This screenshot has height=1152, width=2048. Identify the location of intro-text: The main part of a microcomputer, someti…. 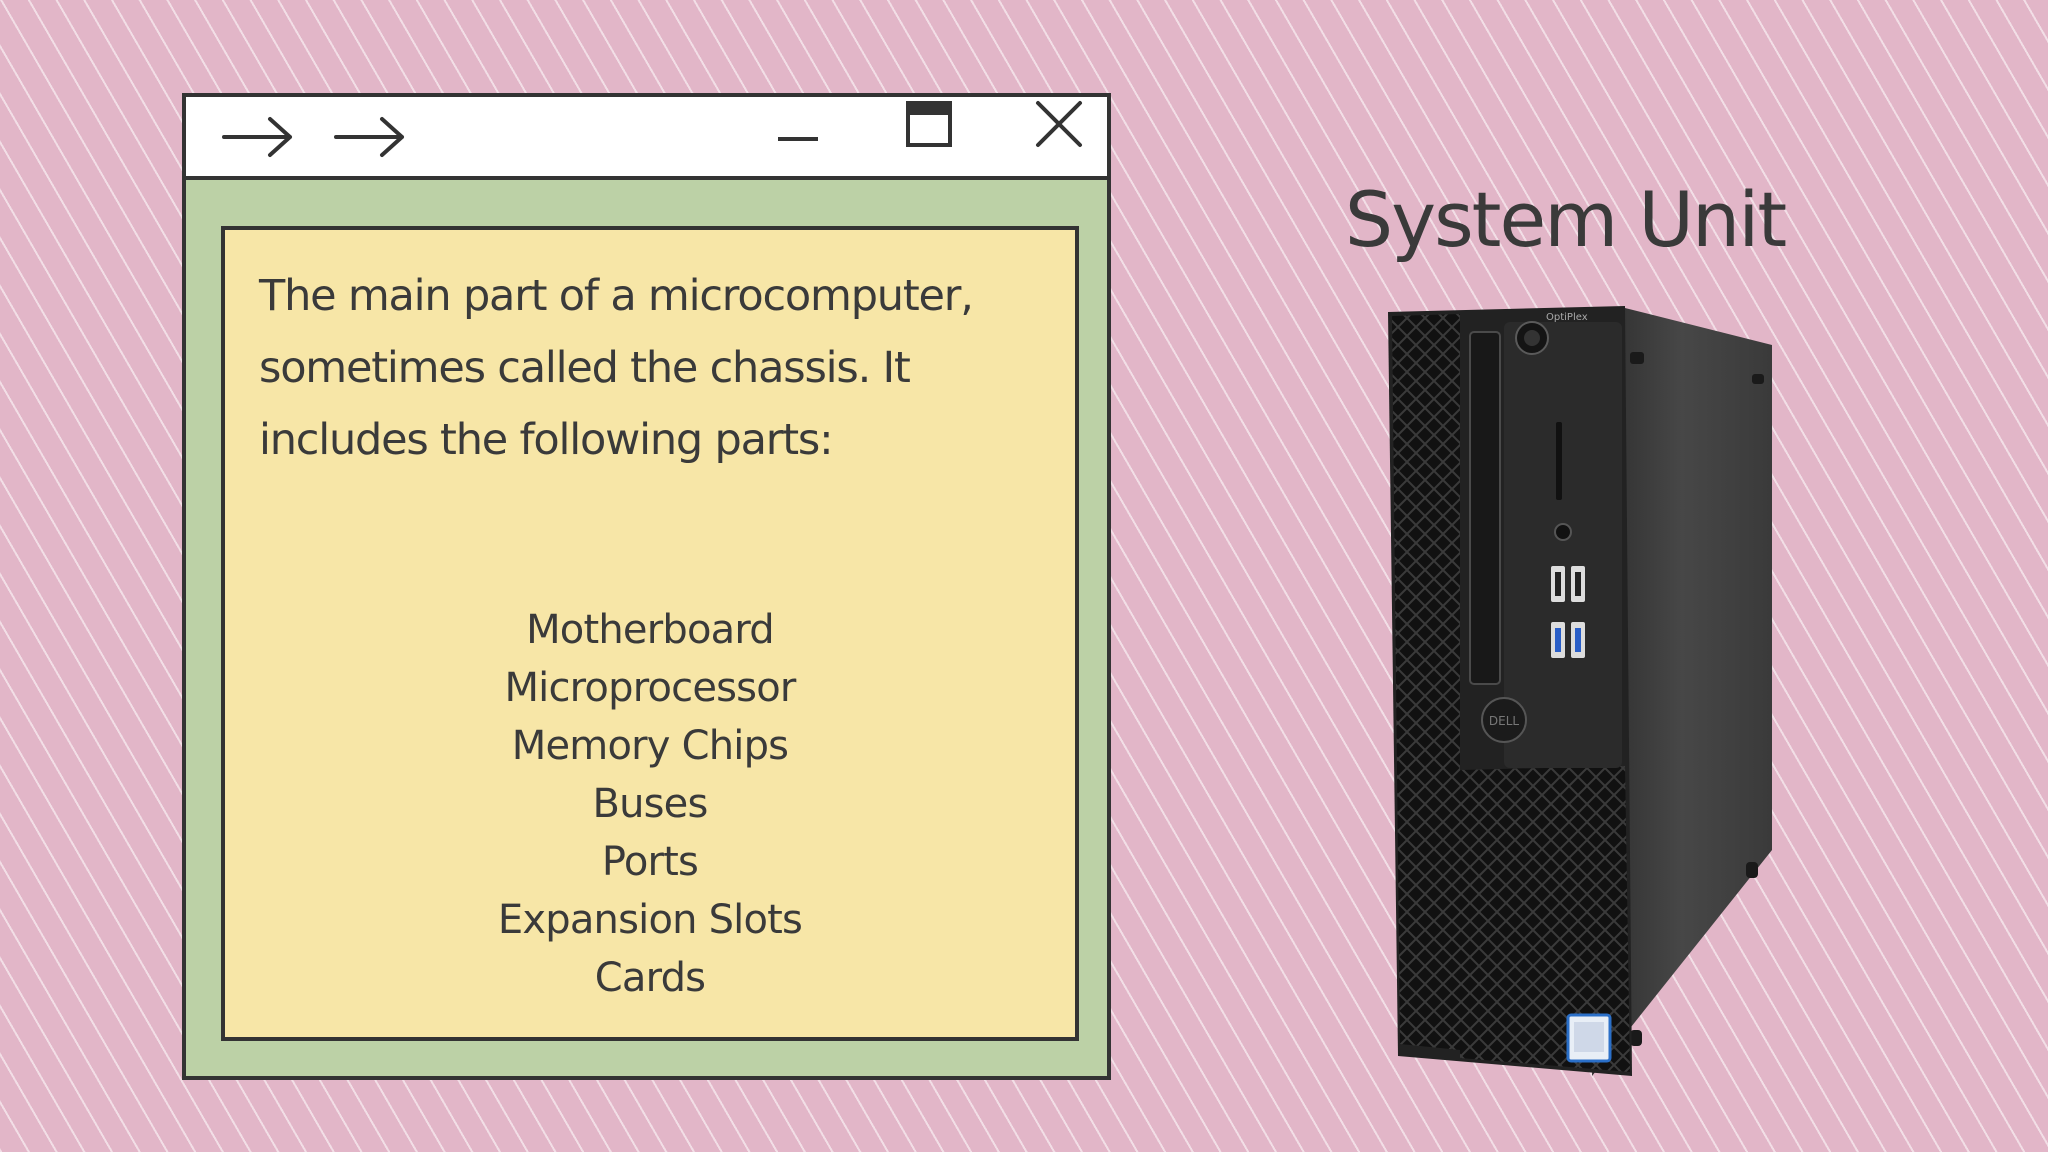
(616, 368).